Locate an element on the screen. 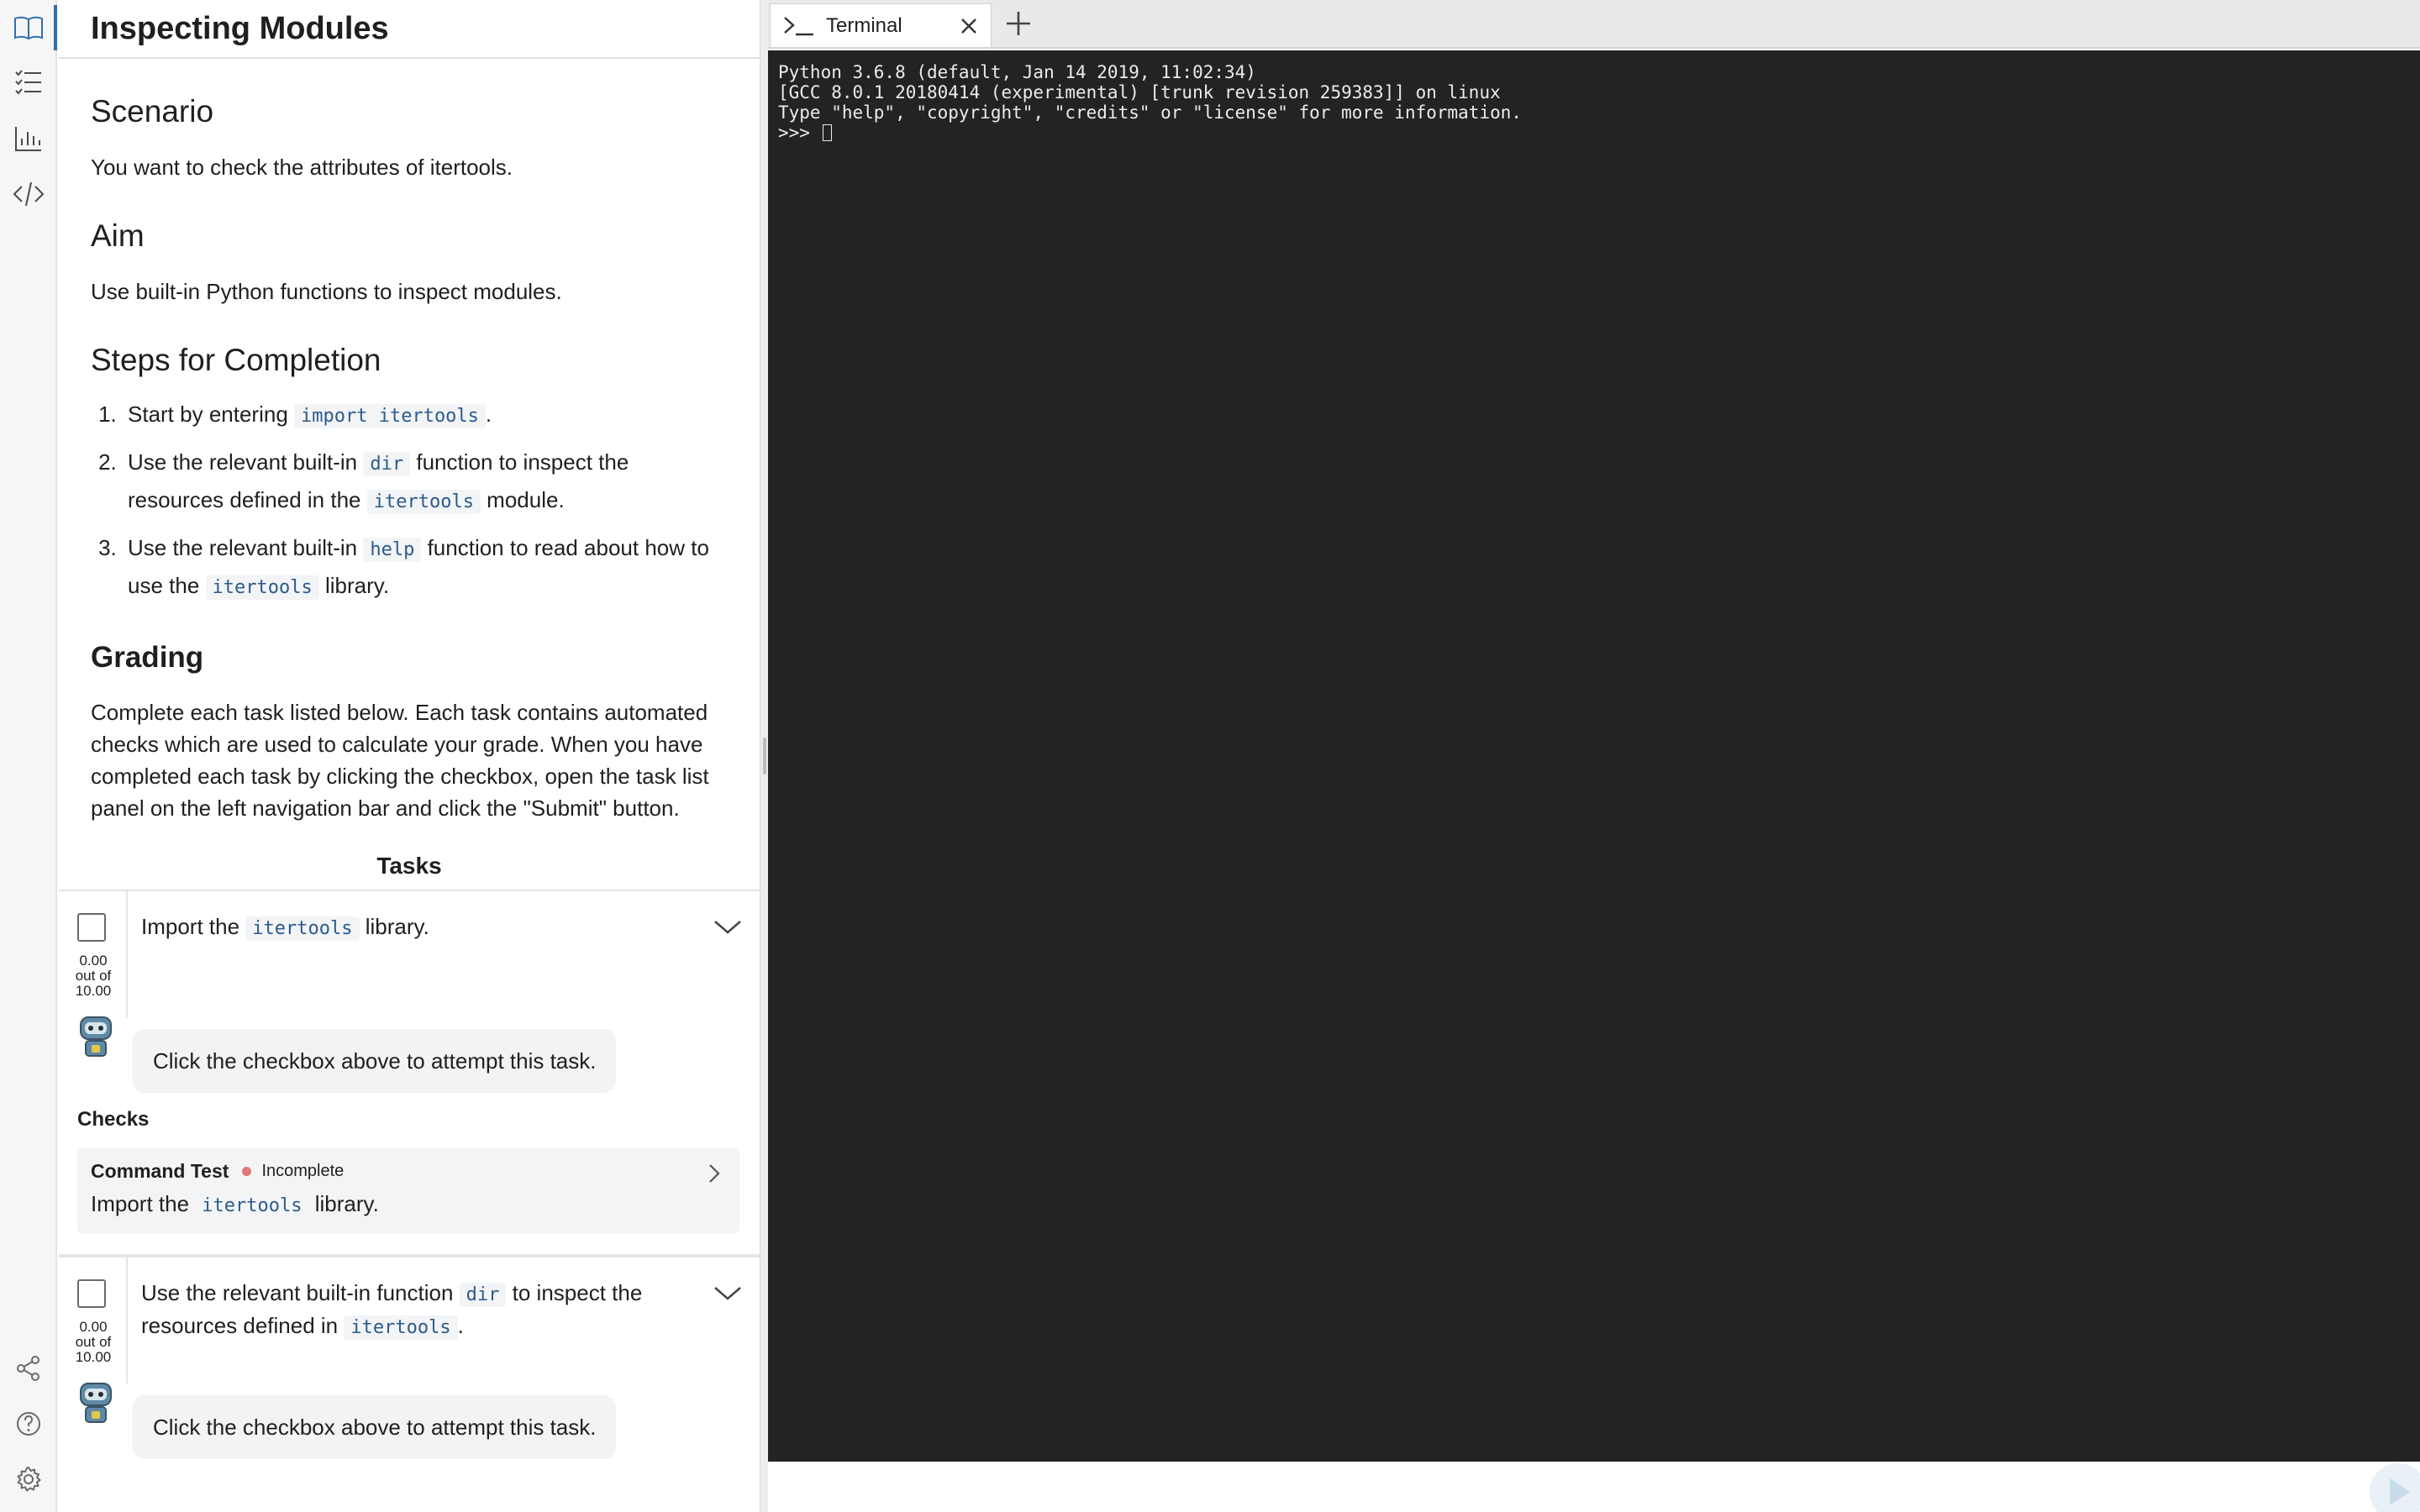 The width and height of the screenshot is (2420, 1512). step-text: module. is located at coordinates (522, 499).